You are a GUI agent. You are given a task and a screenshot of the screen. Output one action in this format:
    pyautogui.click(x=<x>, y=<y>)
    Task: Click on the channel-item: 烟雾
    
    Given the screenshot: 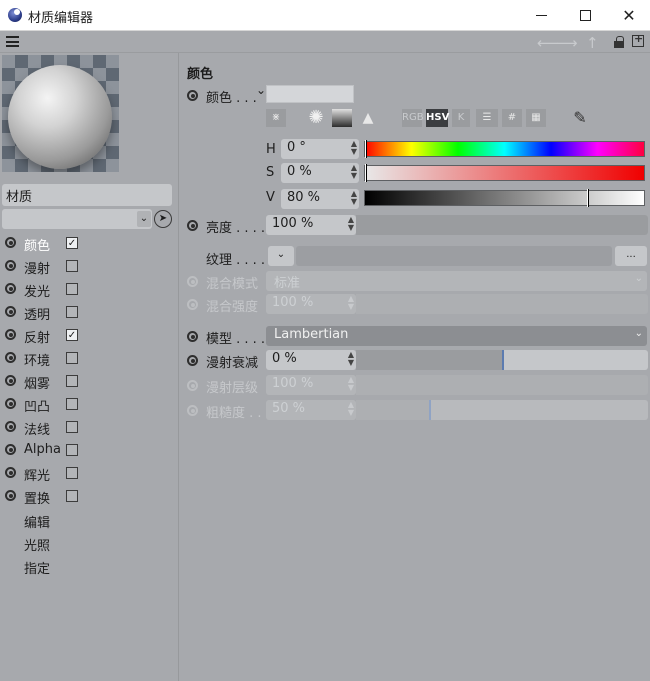 What is the action you would take?
    pyautogui.click(x=89, y=381)
    